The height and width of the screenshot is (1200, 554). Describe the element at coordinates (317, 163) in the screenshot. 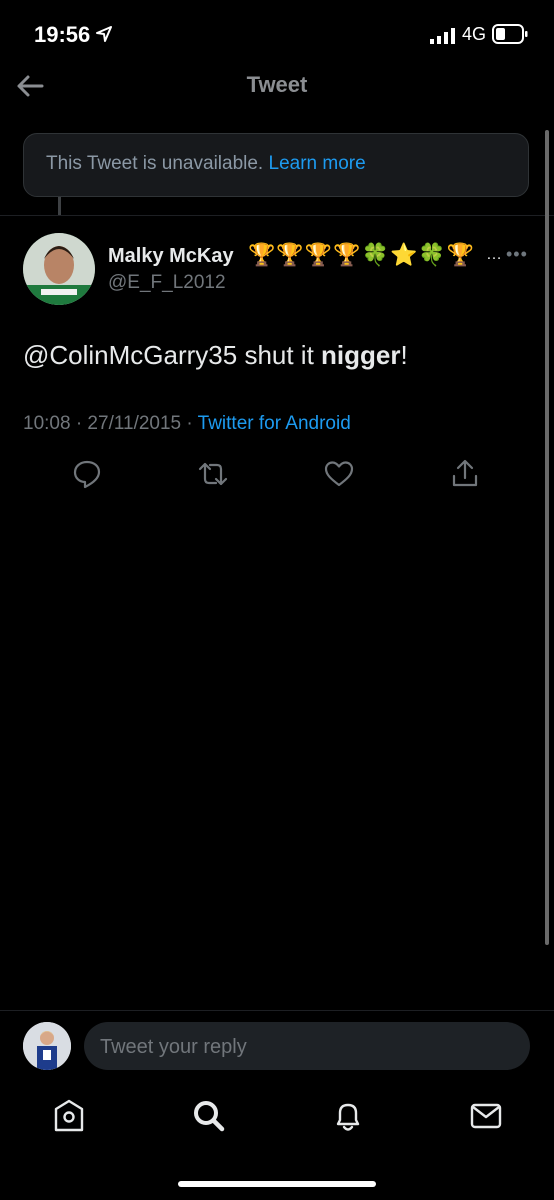

I see `learn-more-link: Learn more` at that location.